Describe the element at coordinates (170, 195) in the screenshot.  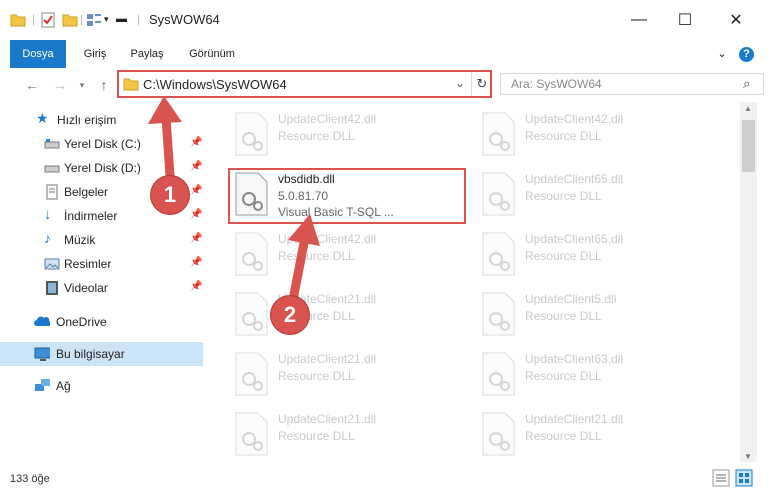
I see `step-1-badge: 1` at that location.